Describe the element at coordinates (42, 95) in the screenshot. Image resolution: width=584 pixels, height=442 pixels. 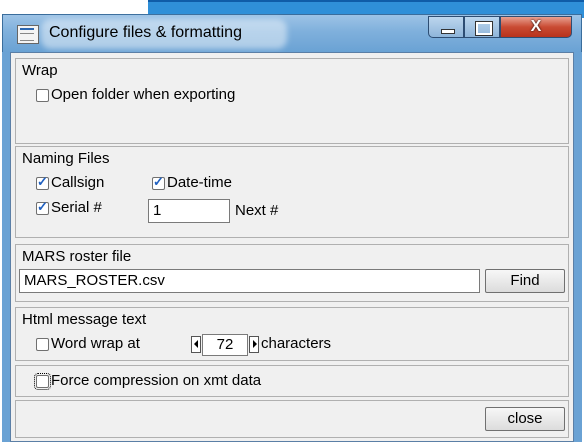
I see `open-folder-checkbox` at that location.